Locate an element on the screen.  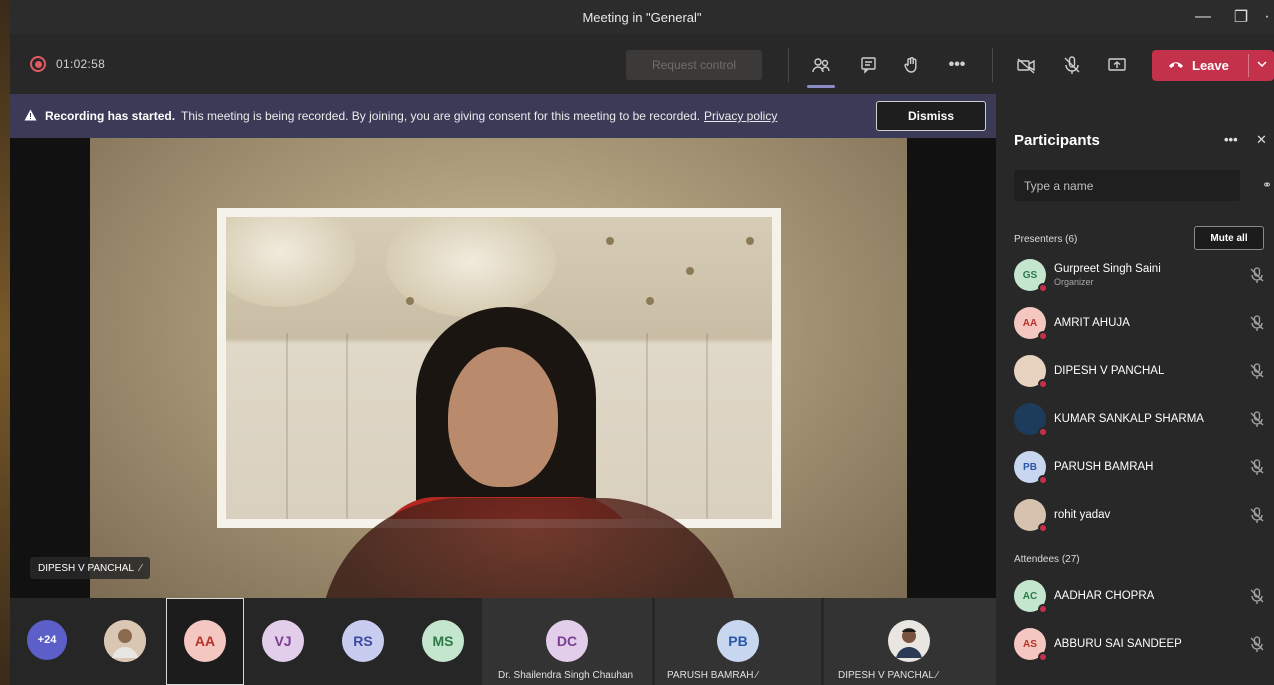
speaker-name: DIPESH V PANCHAL is located at coordinates (86, 568).